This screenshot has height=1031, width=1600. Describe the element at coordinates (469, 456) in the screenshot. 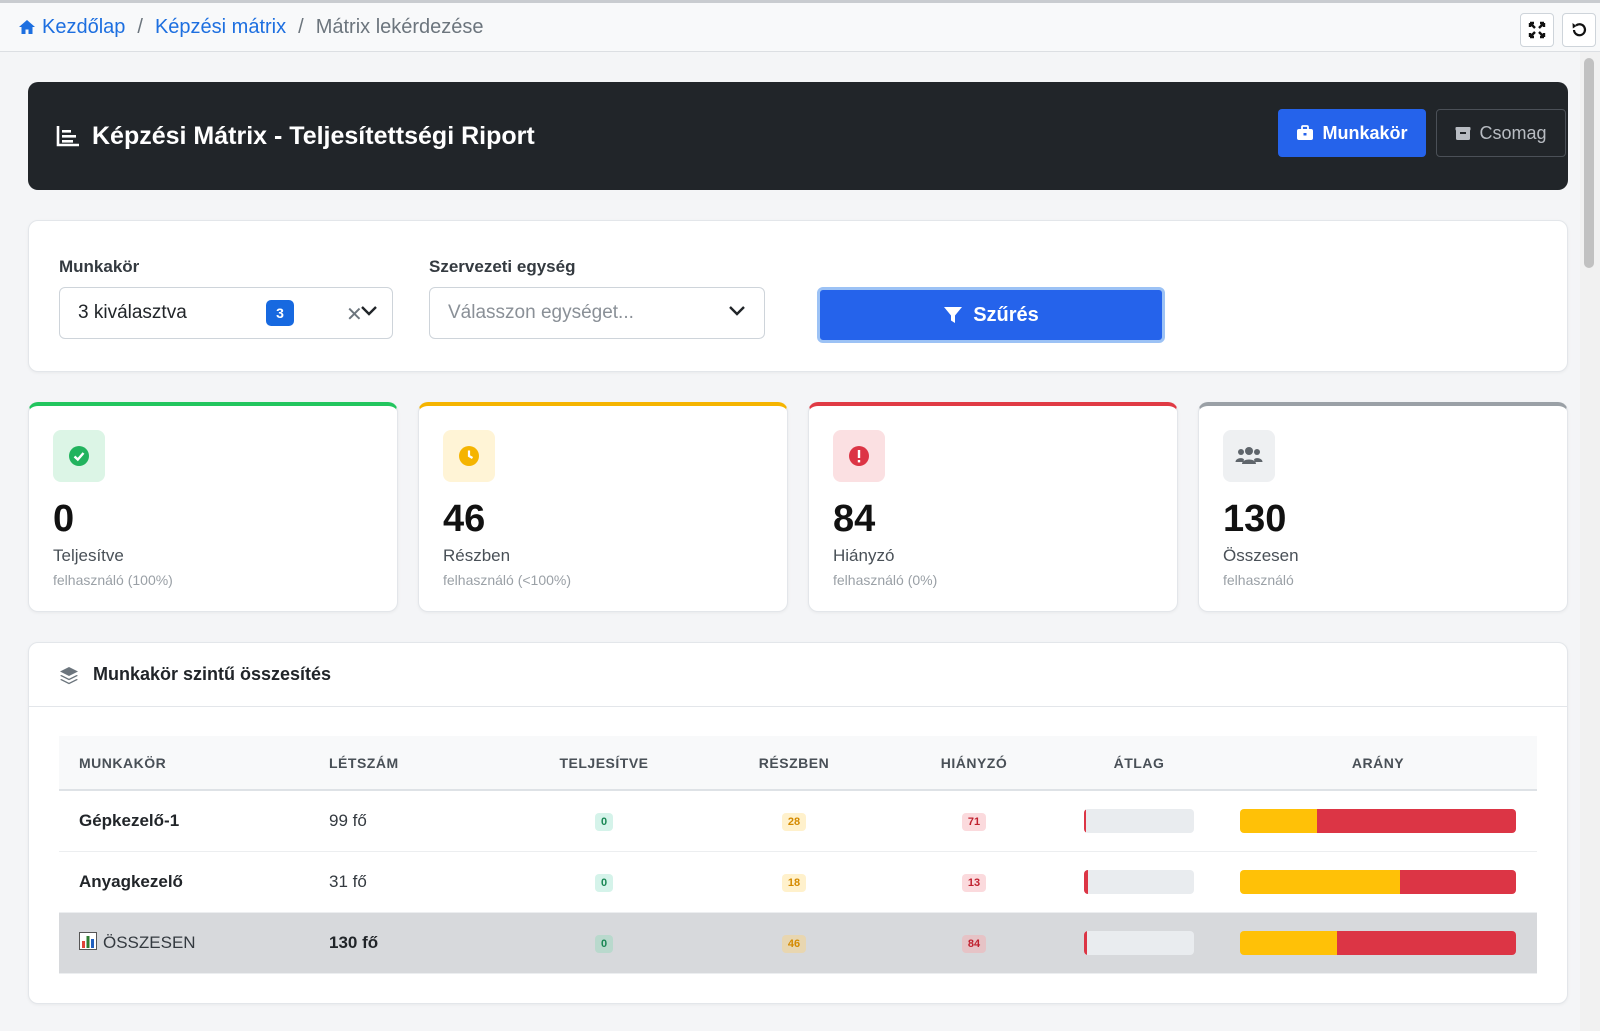

I see `clock-icon` at that location.